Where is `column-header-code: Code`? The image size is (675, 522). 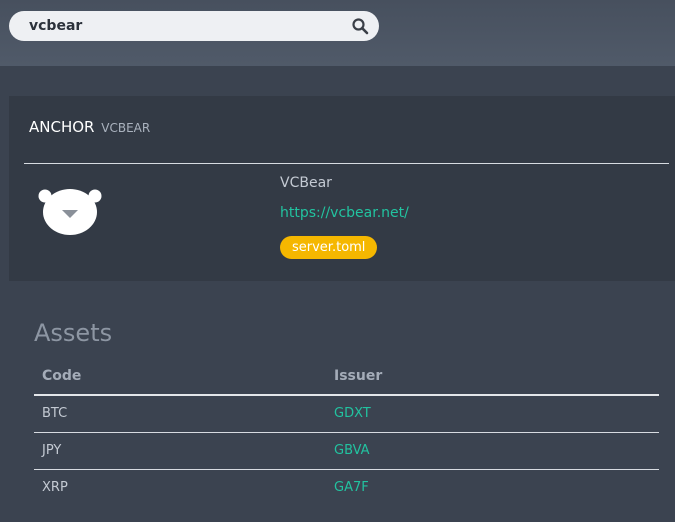
column-header-code: Code is located at coordinates (180, 376).